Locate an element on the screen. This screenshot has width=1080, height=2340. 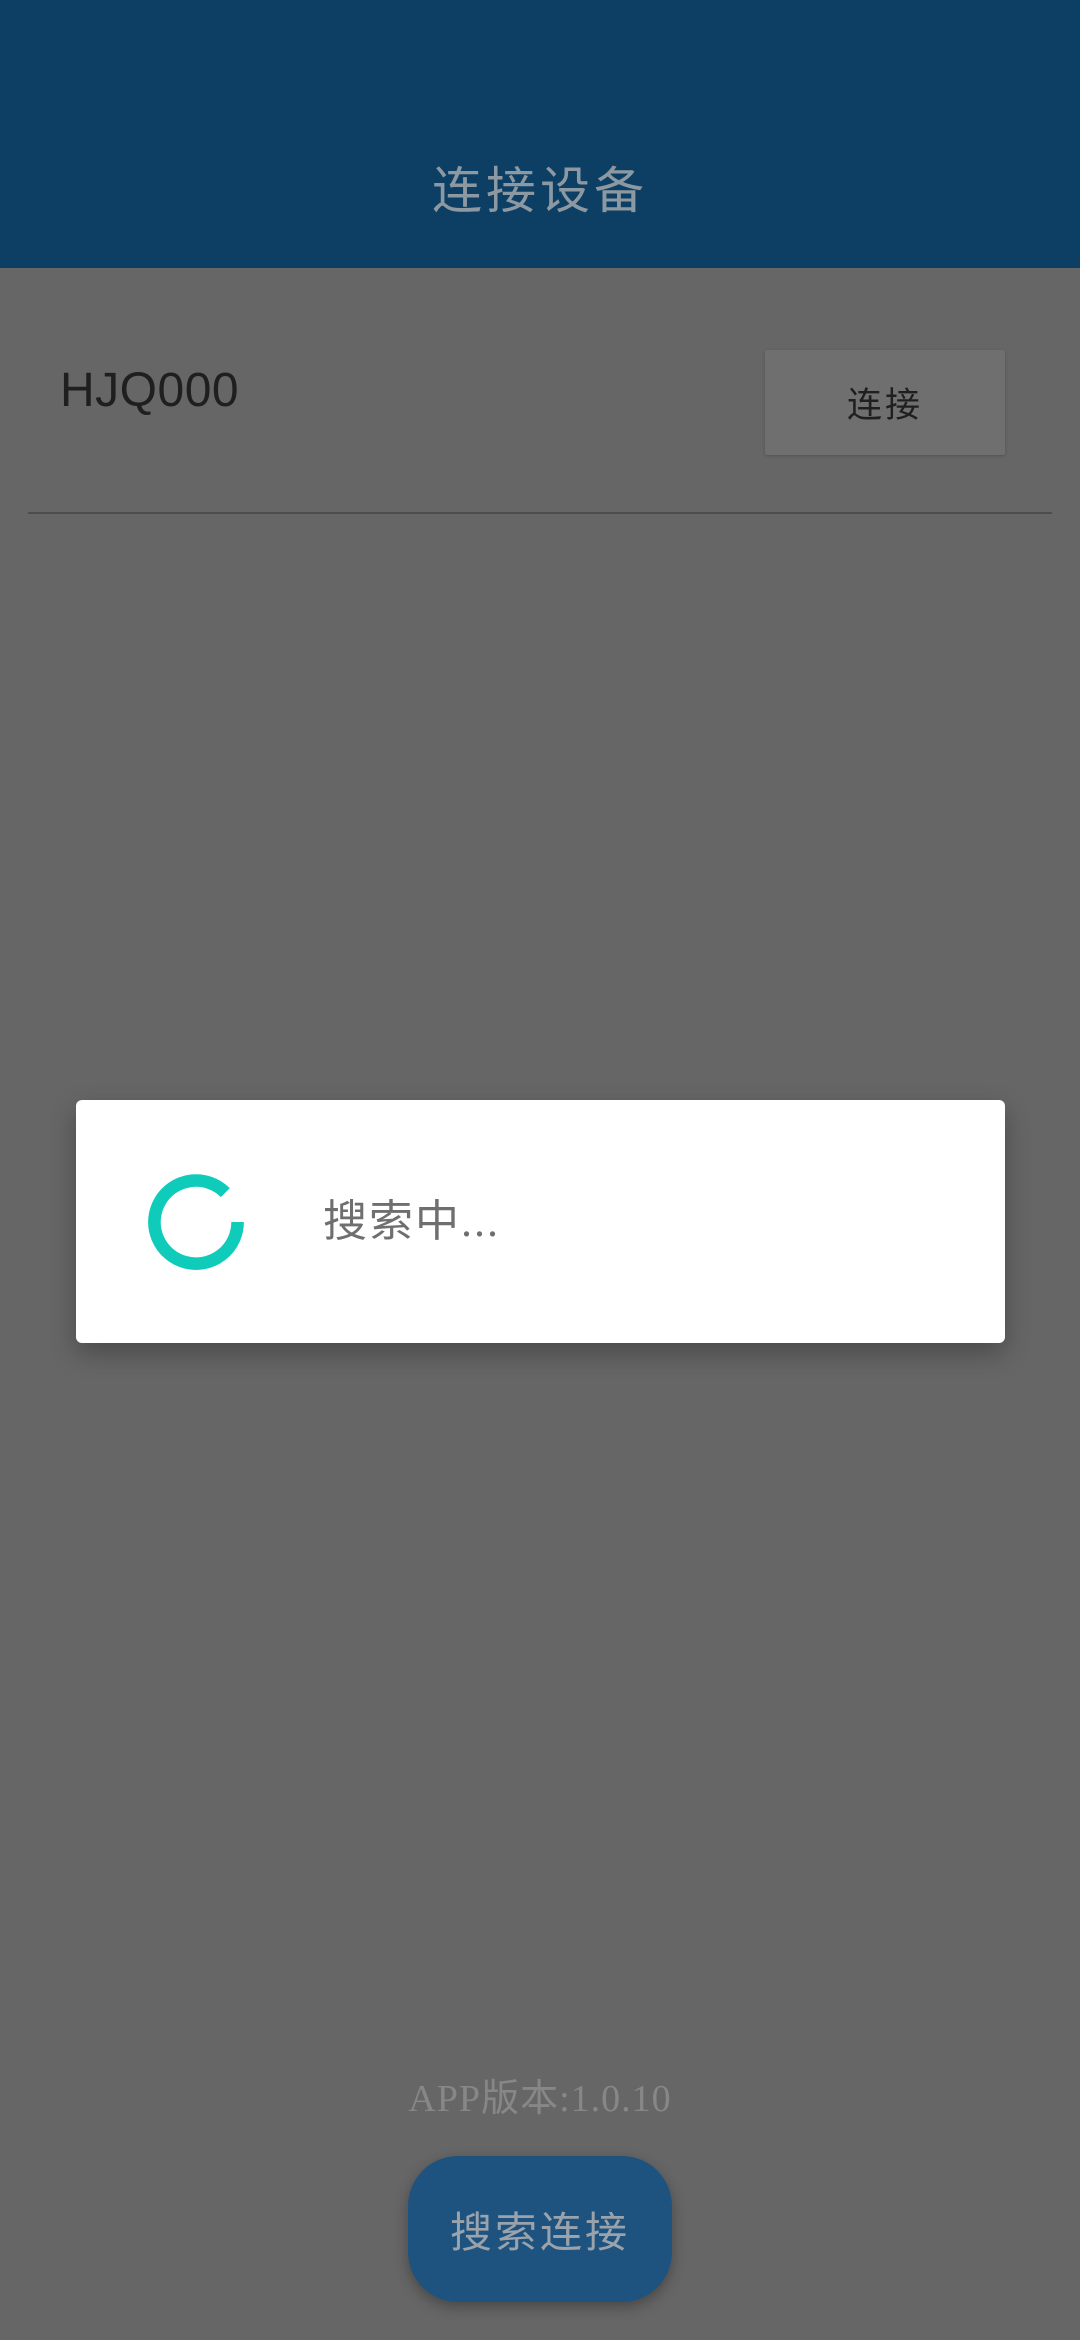
connect-button: 连接 is located at coordinates (885, 402).